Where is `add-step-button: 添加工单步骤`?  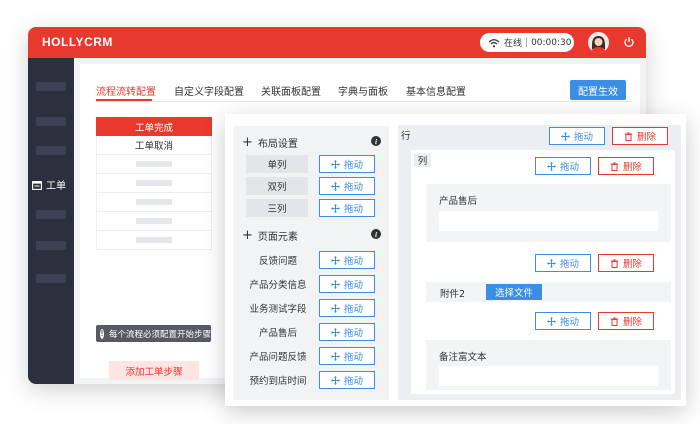 add-step-button: 添加工单步骤 is located at coordinates (154, 370).